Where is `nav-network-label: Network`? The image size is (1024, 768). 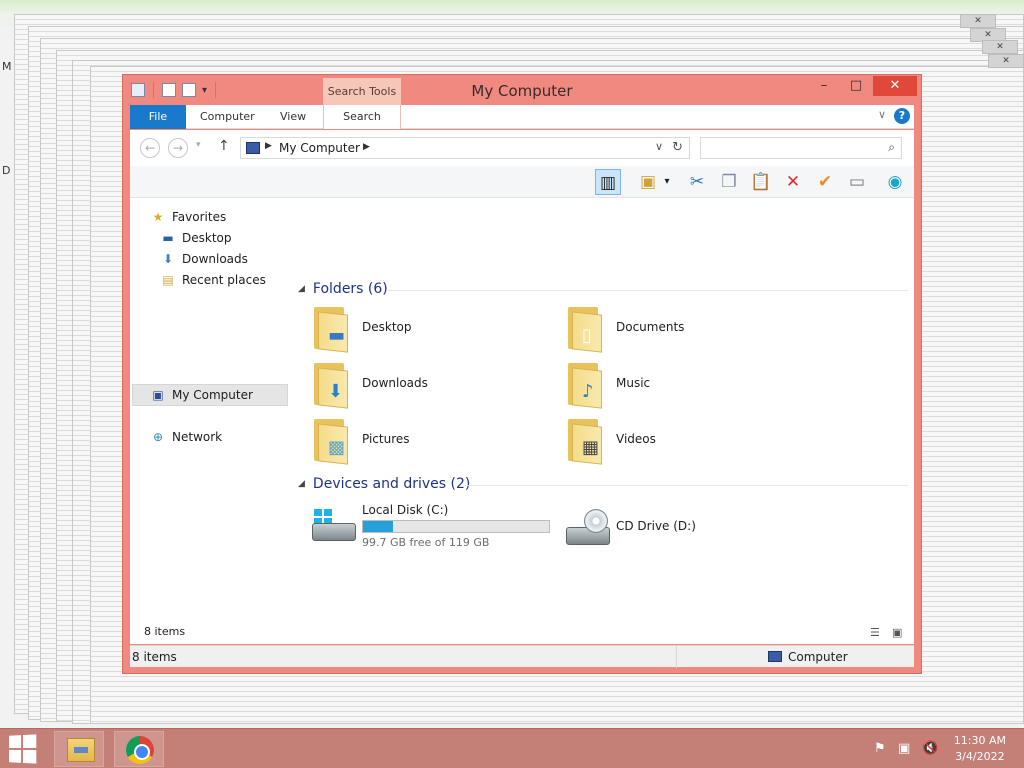
nav-network-label: Network is located at coordinates (197, 437).